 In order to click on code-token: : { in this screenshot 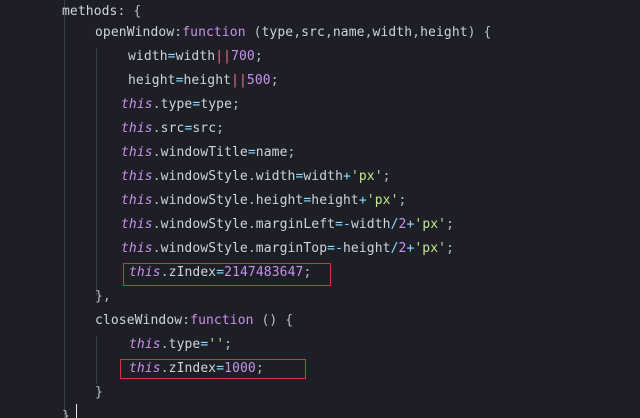, I will do `click(129, 11)`.